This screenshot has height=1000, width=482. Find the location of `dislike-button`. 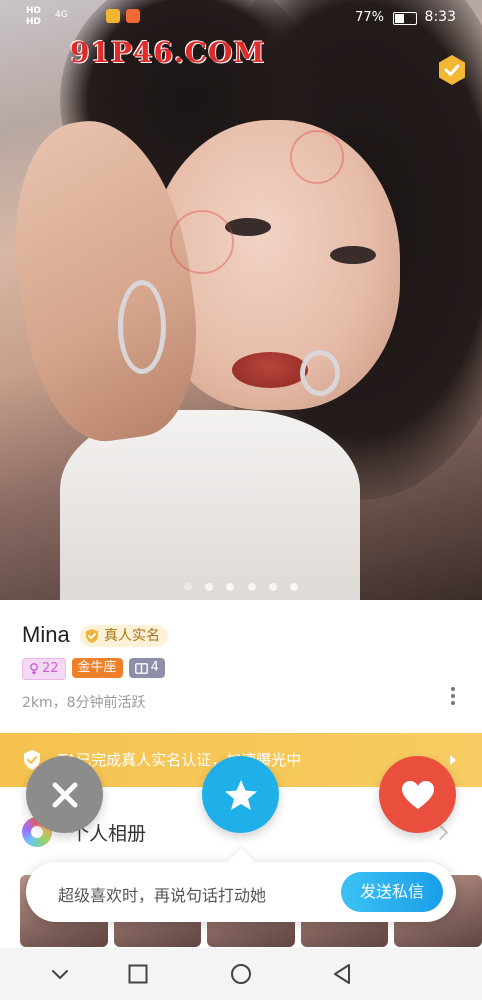

dislike-button is located at coordinates (64, 794).